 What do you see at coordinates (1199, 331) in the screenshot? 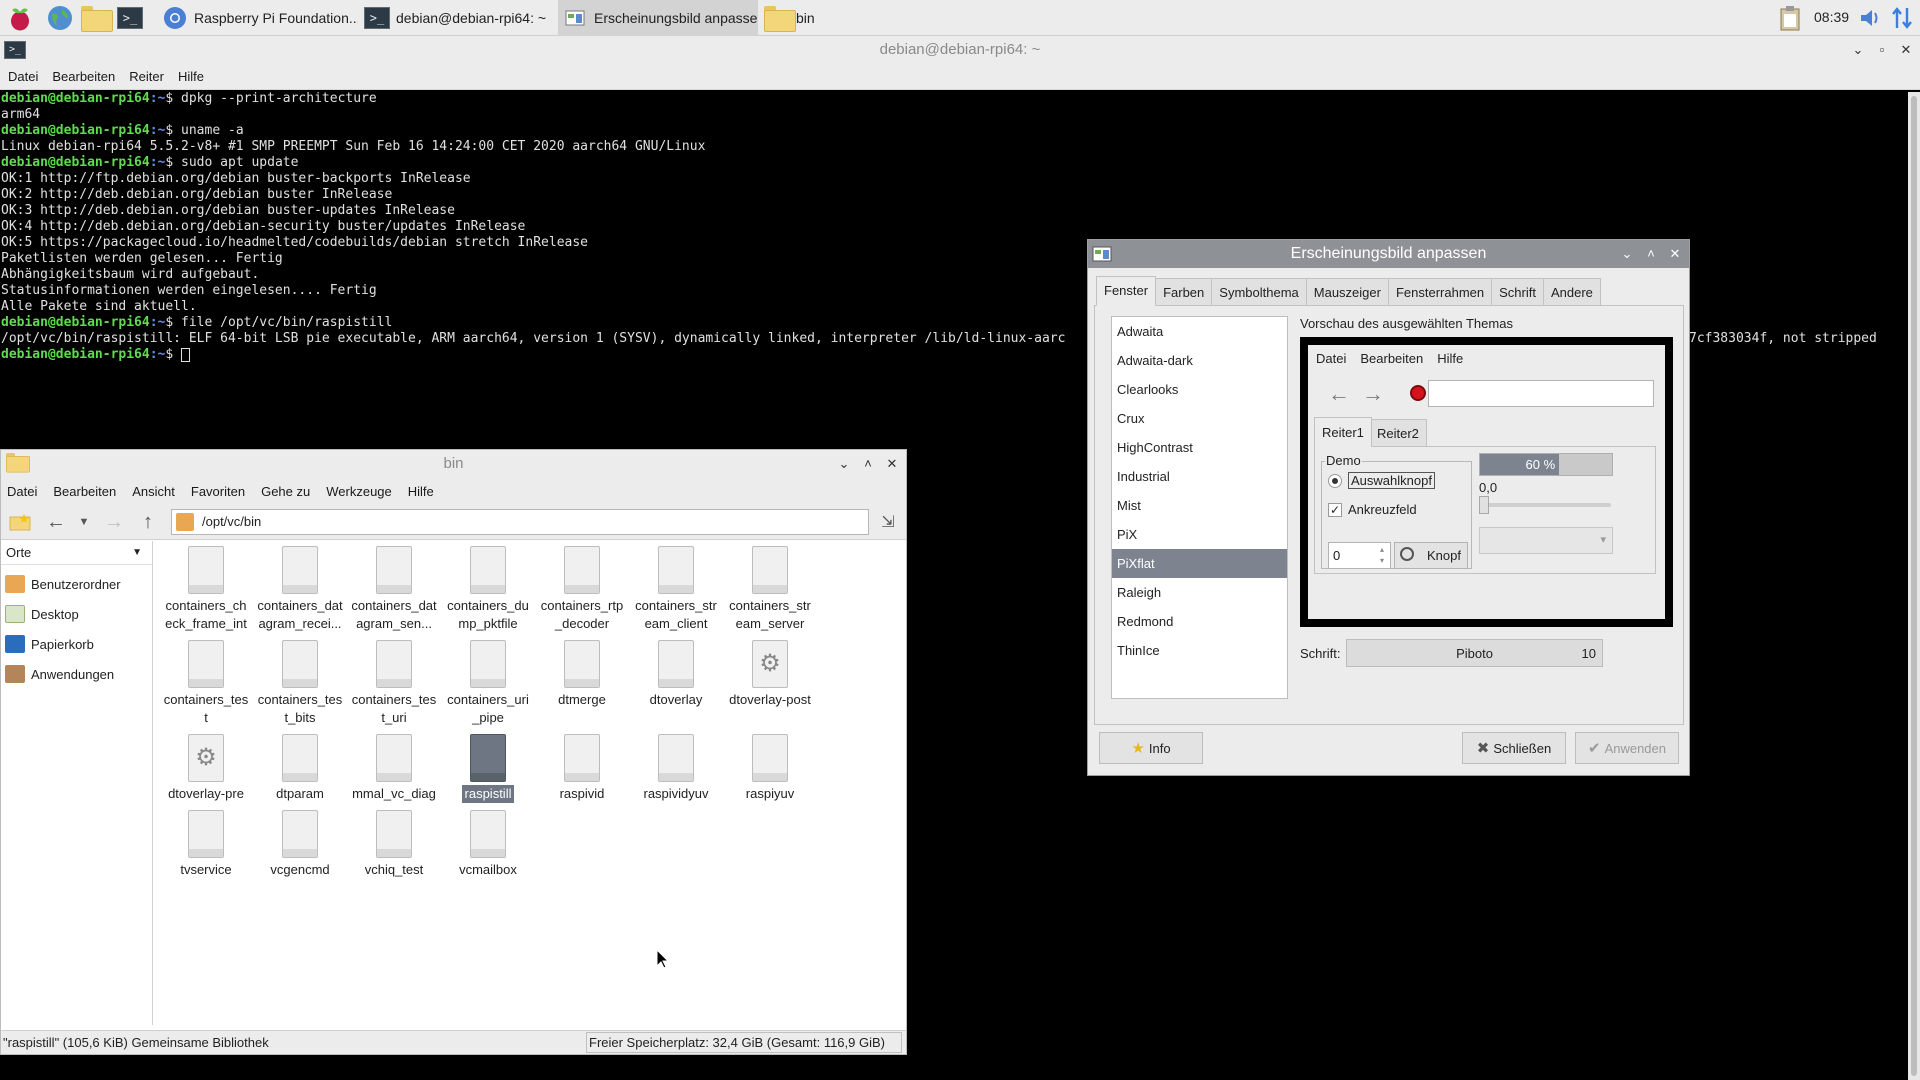
I see `theme-item: Adwaita` at bounding box center [1199, 331].